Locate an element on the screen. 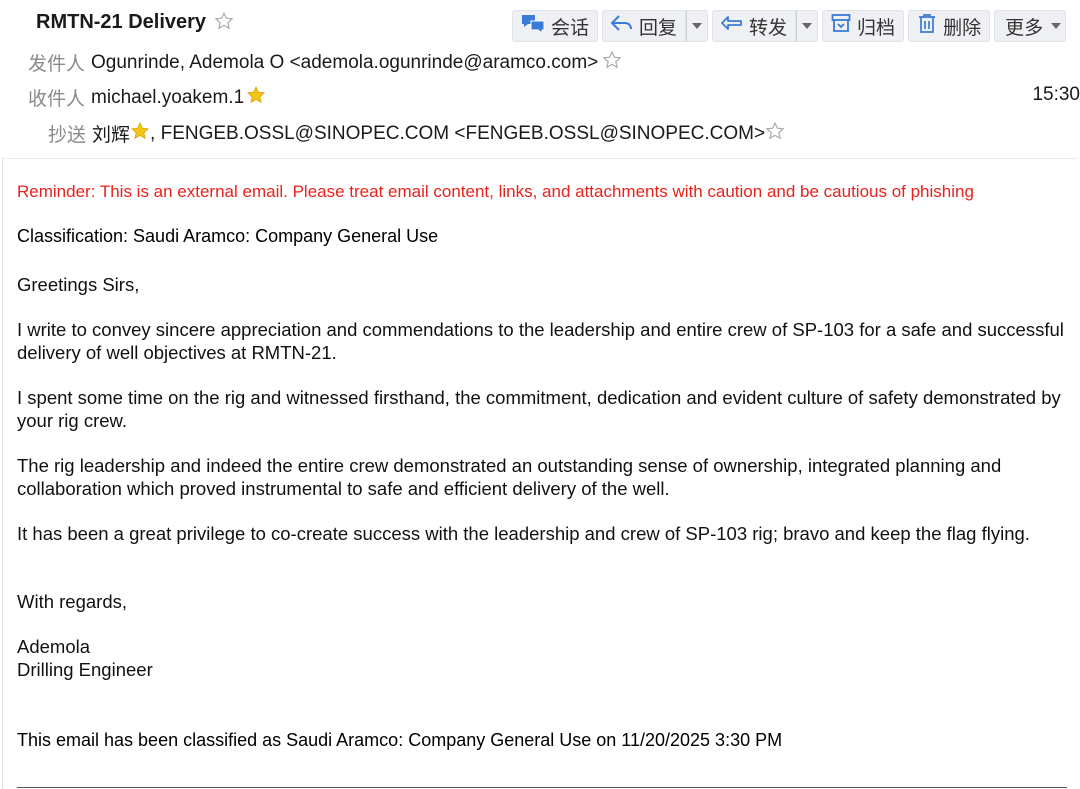 This screenshot has height=789, width=1080. archive-button: 归档 is located at coordinates (863, 26).